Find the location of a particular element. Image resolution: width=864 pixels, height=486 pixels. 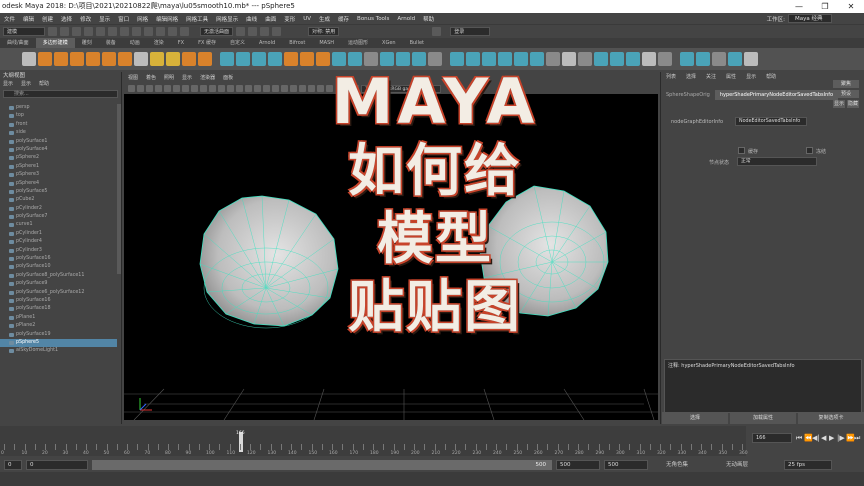

outliner-item: pSphere1 is located at coordinates (58, 167).